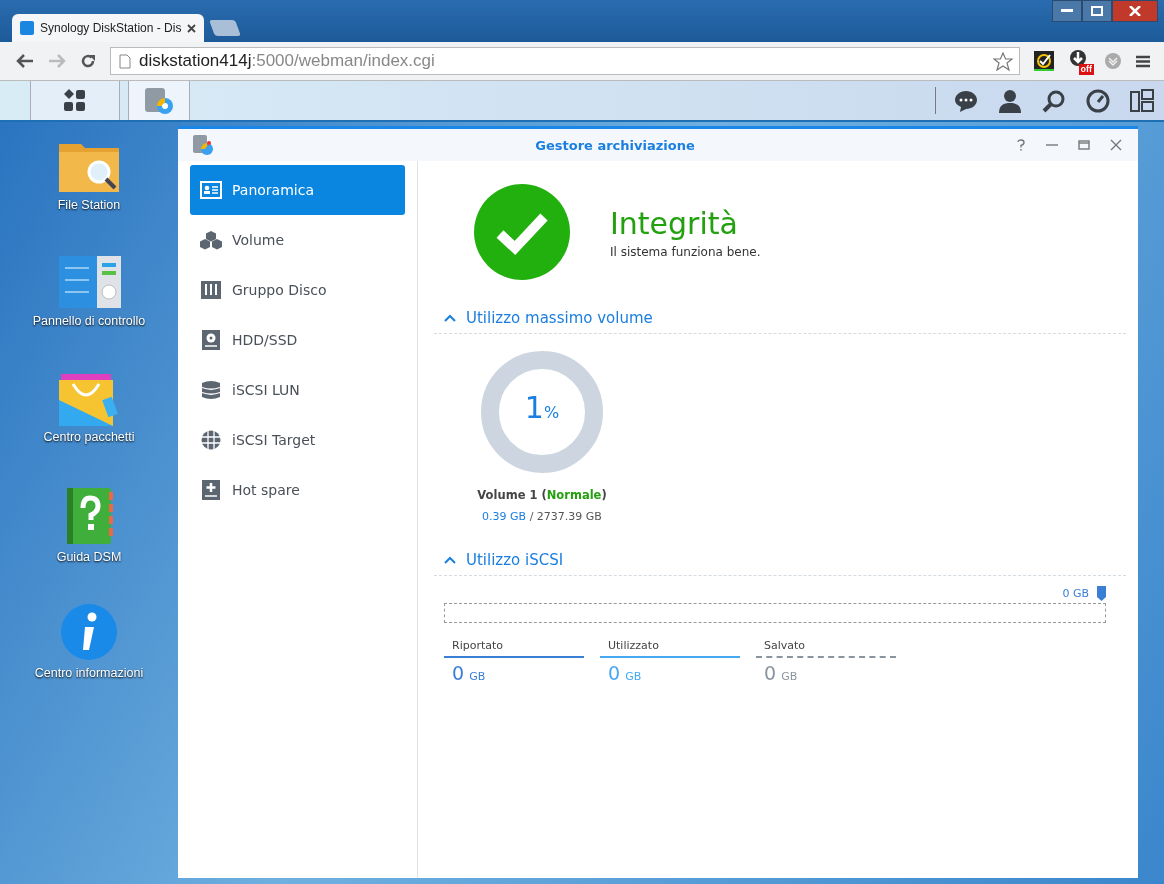  What do you see at coordinates (211, 240) in the screenshot?
I see `cubes-icon` at bounding box center [211, 240].